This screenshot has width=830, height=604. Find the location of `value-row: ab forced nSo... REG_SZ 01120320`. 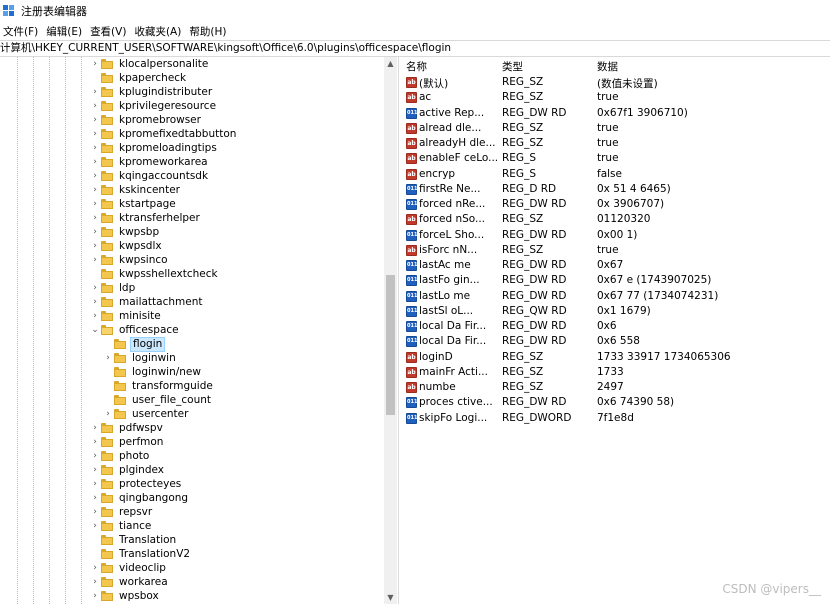

value-row: ab forced nSo... REG_SZ 01120320 is located at coordinates (615, 219).